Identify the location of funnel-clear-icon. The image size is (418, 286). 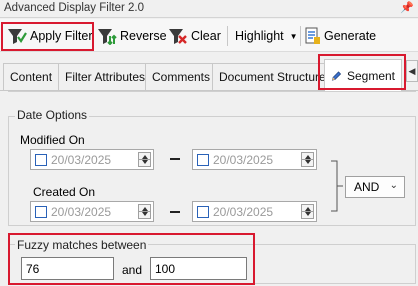
(178, 36).